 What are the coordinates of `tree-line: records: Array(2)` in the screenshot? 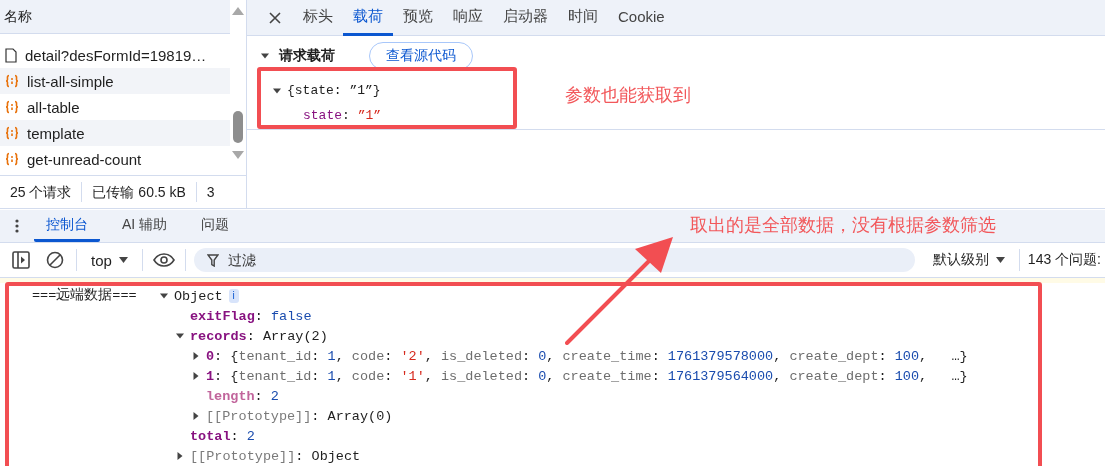 It's located at (259, 336).